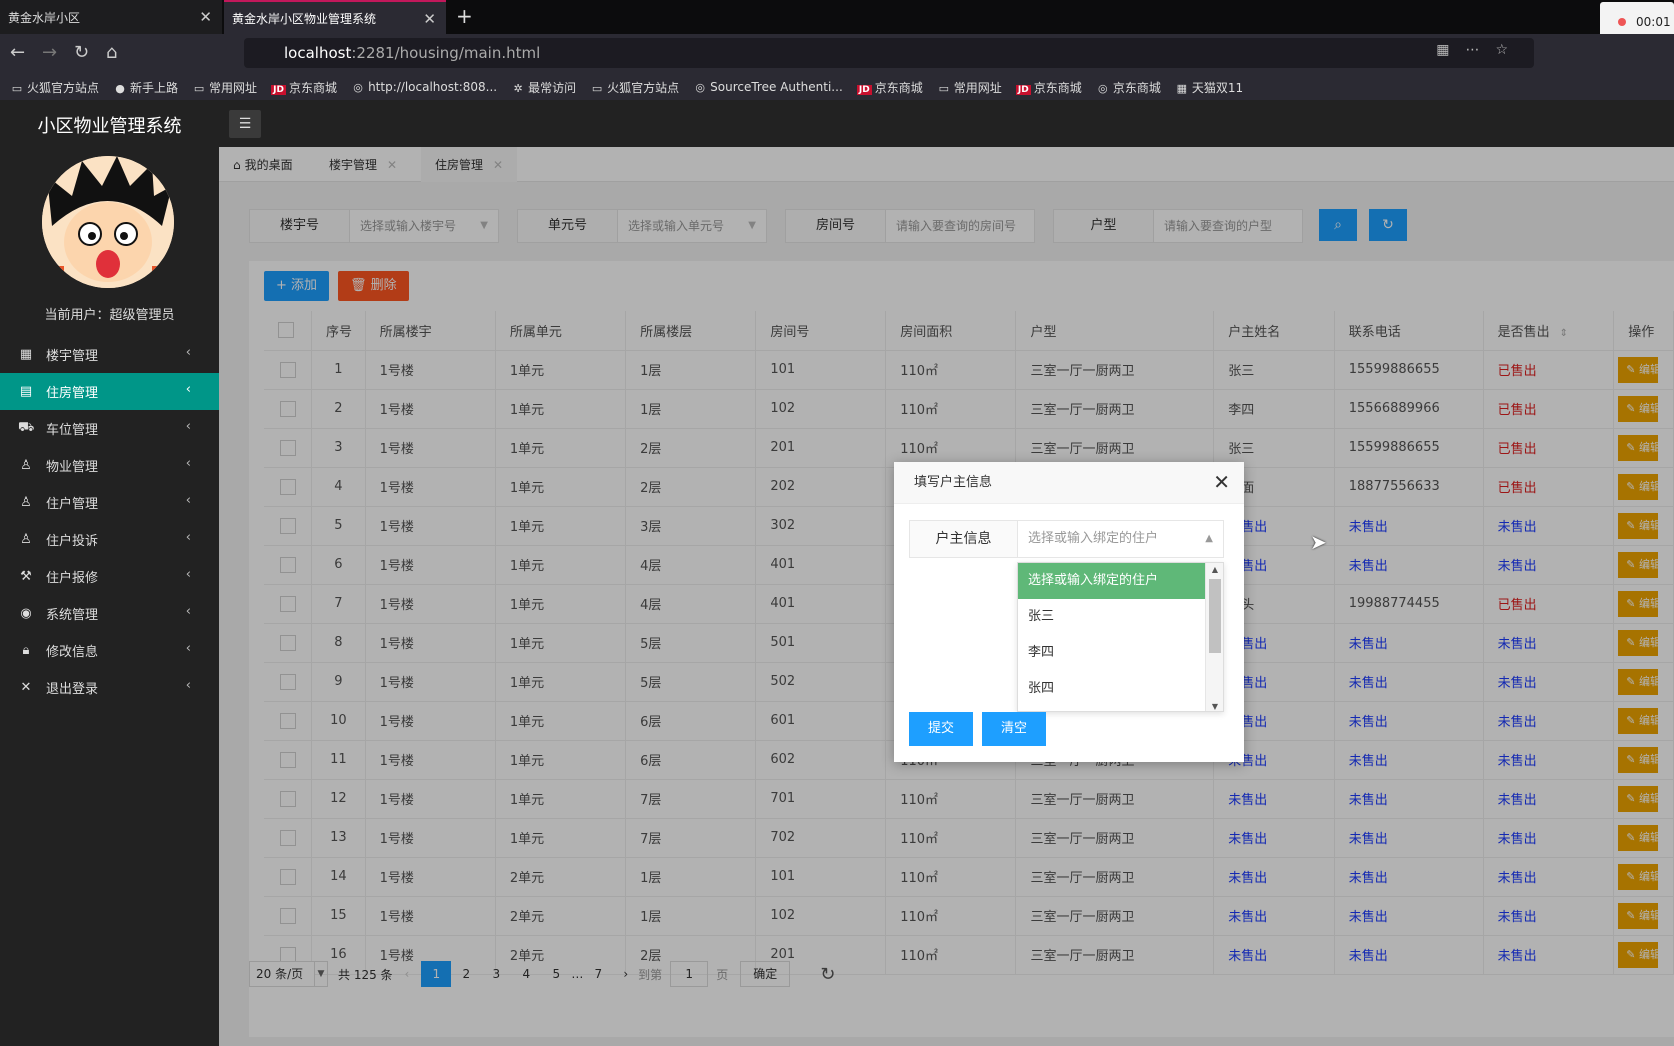 The width and height of the screenshot is (1674, 1046). What do you see at coordinates (26, 427) in the screenshot?
I see `car-icon: ⛟` at bounding box center [26, 427].